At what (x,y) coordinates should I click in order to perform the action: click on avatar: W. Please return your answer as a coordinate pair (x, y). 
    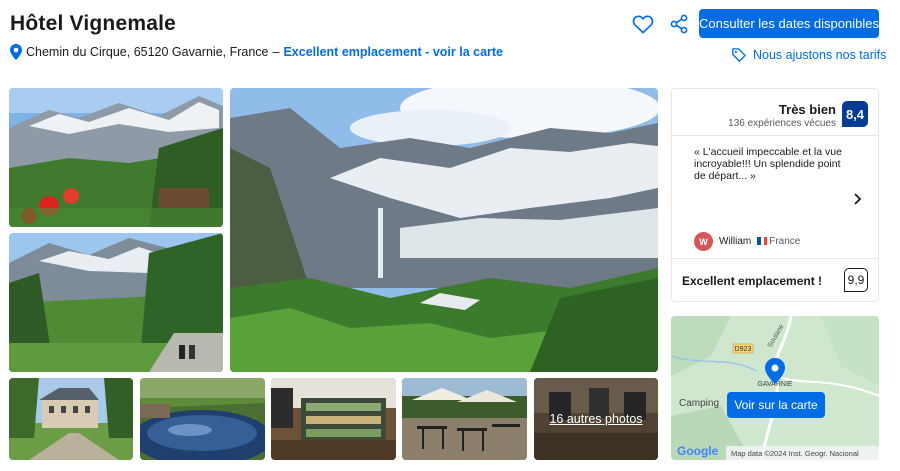
    Looking at the image, I should click on (703, 241).